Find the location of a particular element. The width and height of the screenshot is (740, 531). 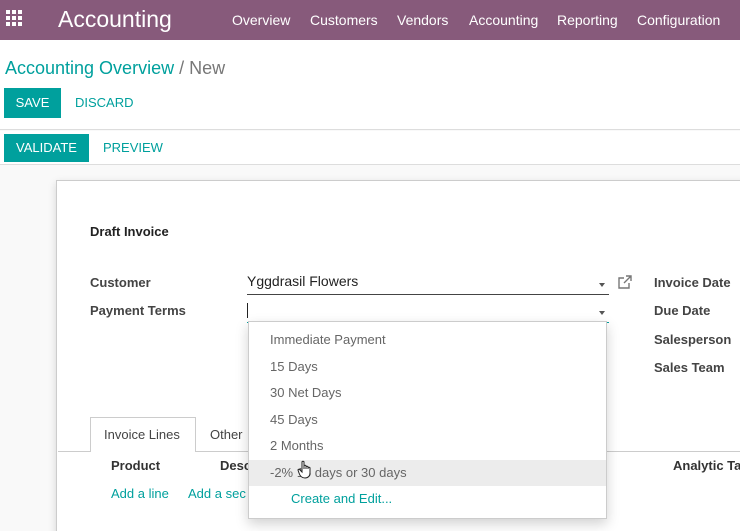

breadcrumb-parent: Accounting Overview is located at coordinates (89, 68).